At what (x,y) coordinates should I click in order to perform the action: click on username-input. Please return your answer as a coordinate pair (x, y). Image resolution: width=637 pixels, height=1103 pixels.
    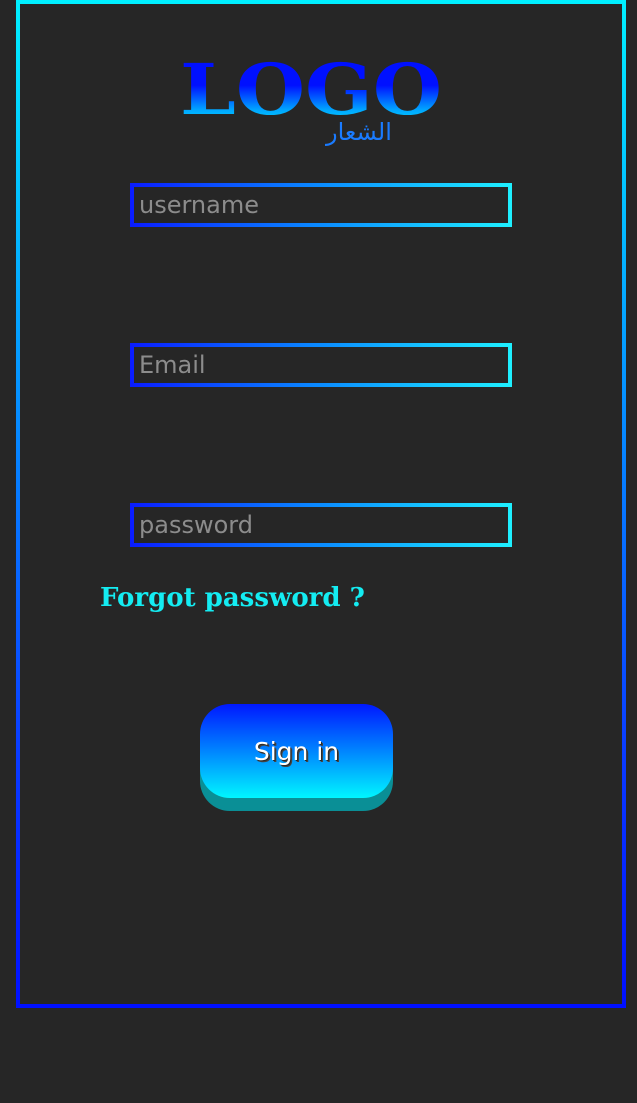
    Looking at the image, I should click on (321, 205).